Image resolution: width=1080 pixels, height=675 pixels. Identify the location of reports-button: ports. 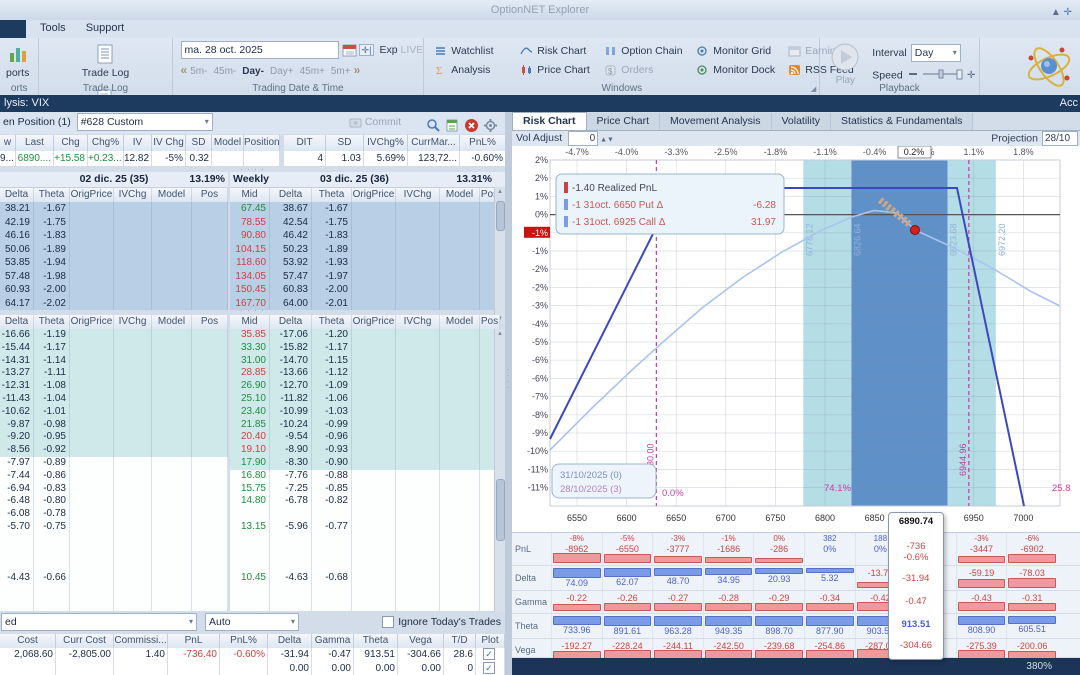
(17, 61).